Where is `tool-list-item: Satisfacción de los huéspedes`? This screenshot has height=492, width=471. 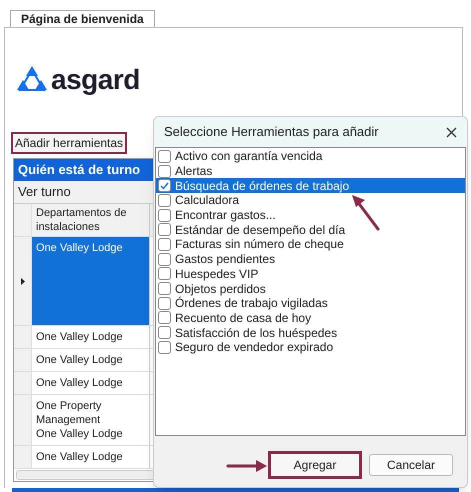
tool-list-item: Satisfacción de los huéspedes is located at coordinates (310, 332).